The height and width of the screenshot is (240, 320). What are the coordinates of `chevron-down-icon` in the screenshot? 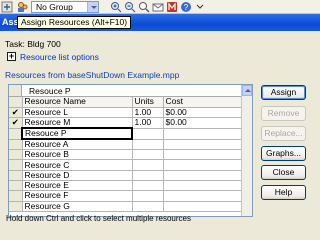 It's located at (92, 7).